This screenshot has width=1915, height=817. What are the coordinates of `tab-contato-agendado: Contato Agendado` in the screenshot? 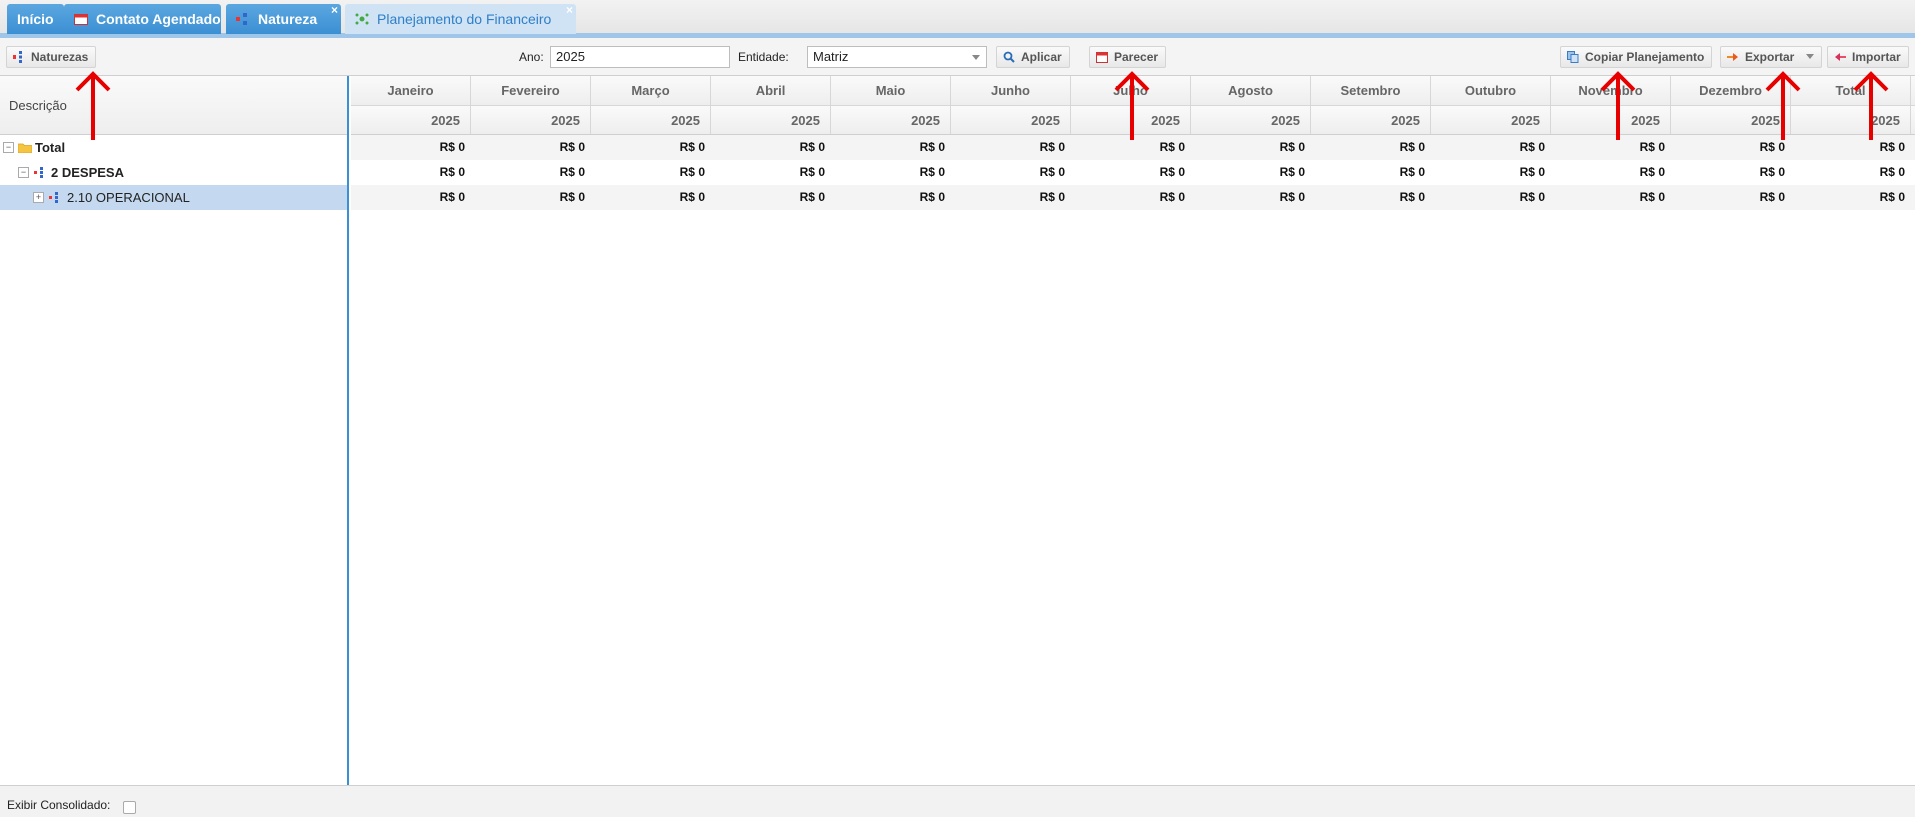 It's located at (142, 19).